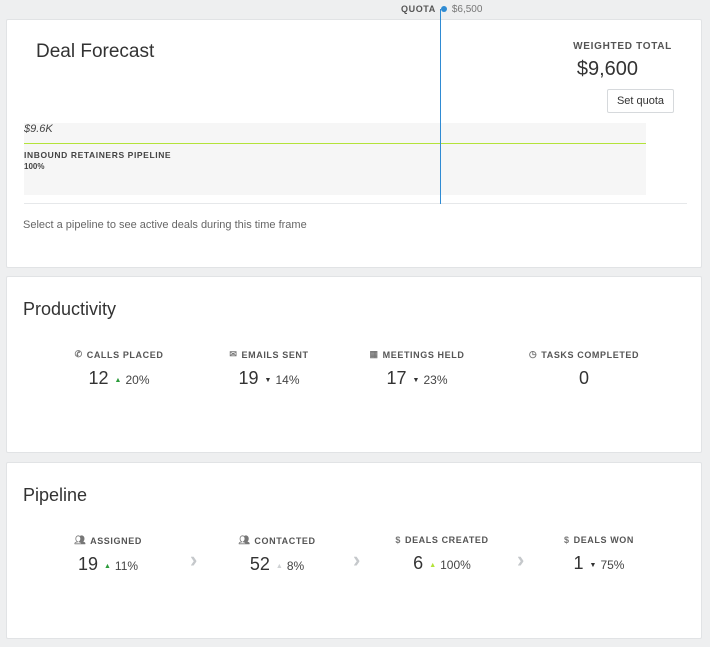 The image size is (710, 647). I want to click on metric-value: 52, so click(259, 564).